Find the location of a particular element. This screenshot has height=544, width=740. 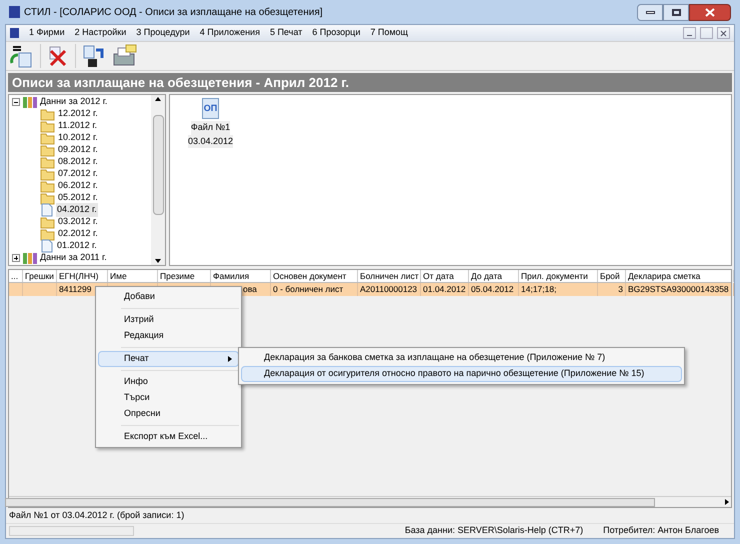

table-cell: 0 - болничен лист is located at coordinates (308, 289).